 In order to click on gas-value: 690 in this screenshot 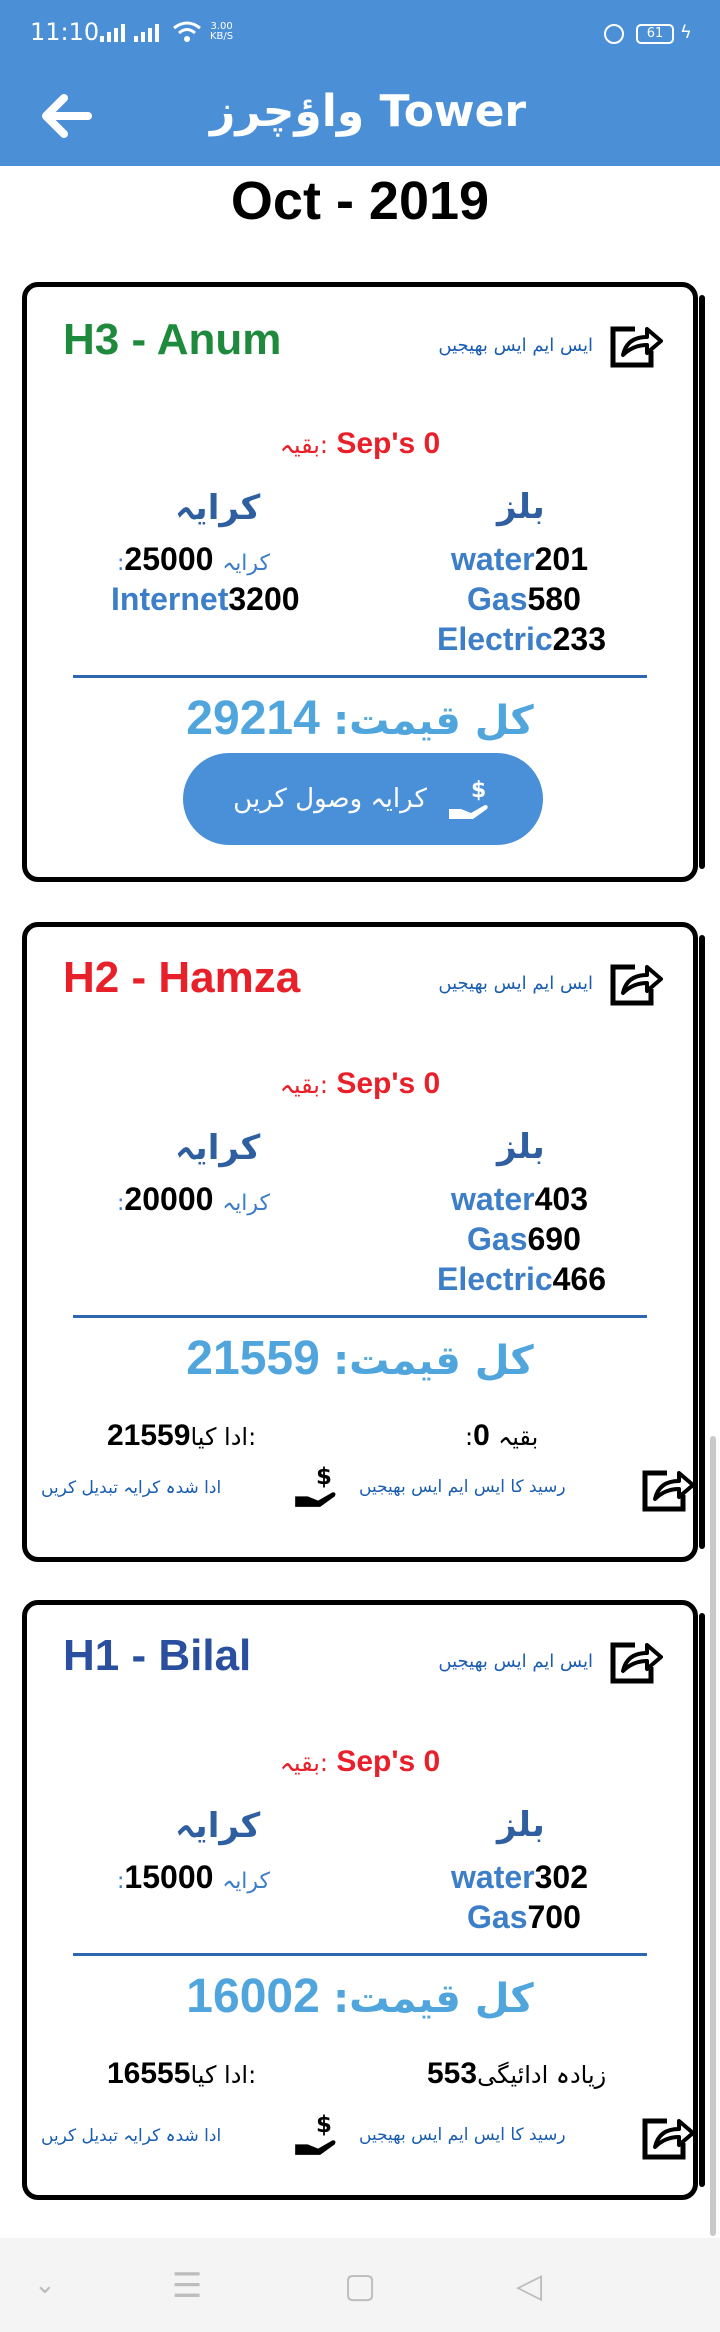, I will do `click(554, 1239)`.